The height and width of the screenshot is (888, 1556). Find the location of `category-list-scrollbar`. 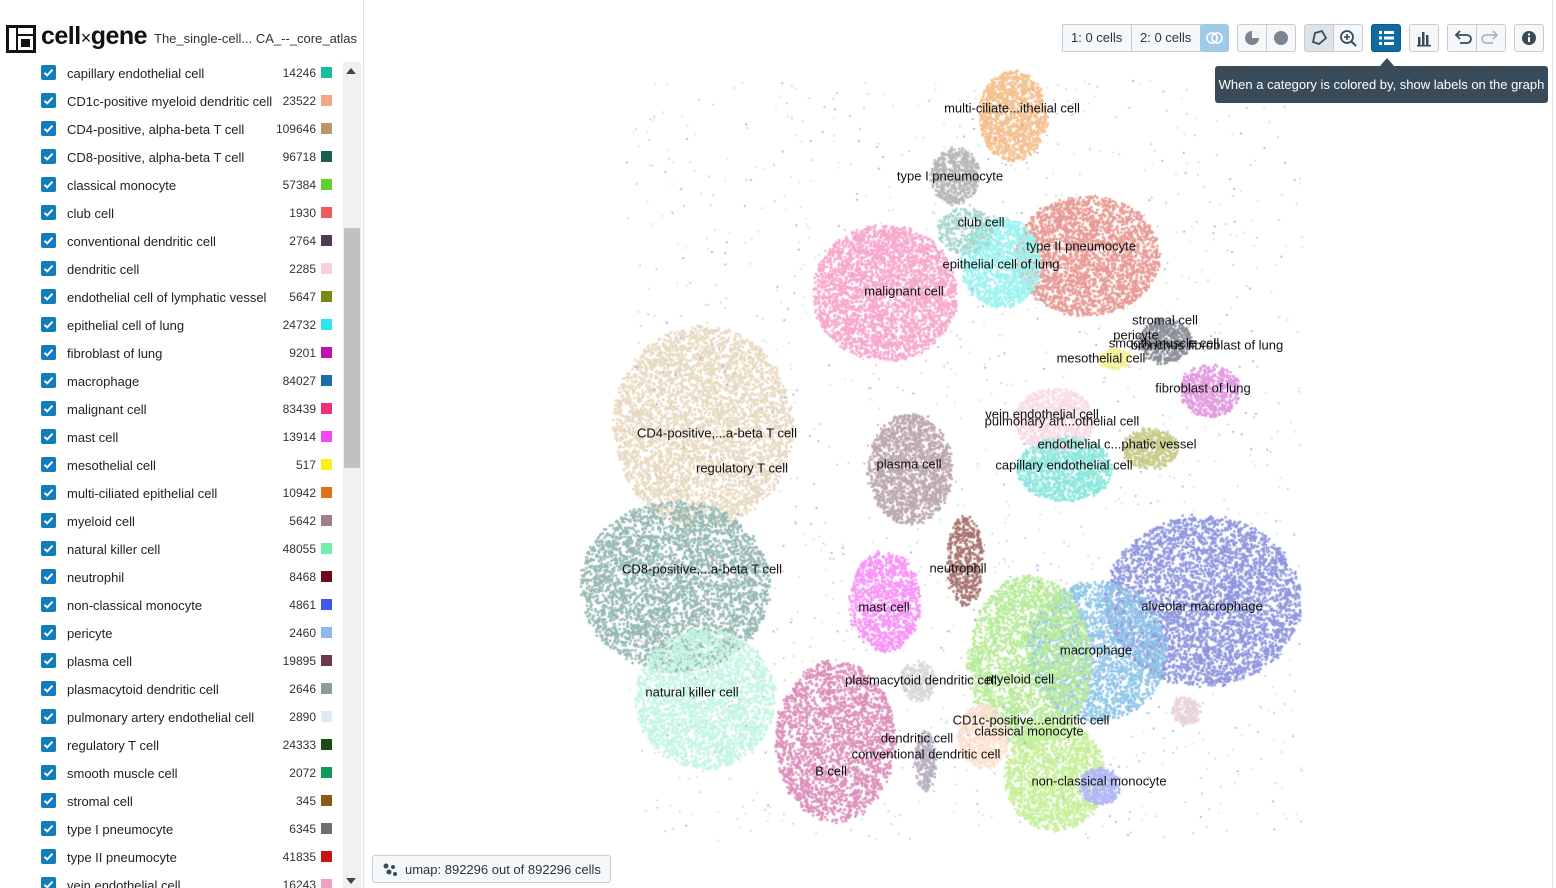

category-list-scrollbar is located at coordinates (352, 475).